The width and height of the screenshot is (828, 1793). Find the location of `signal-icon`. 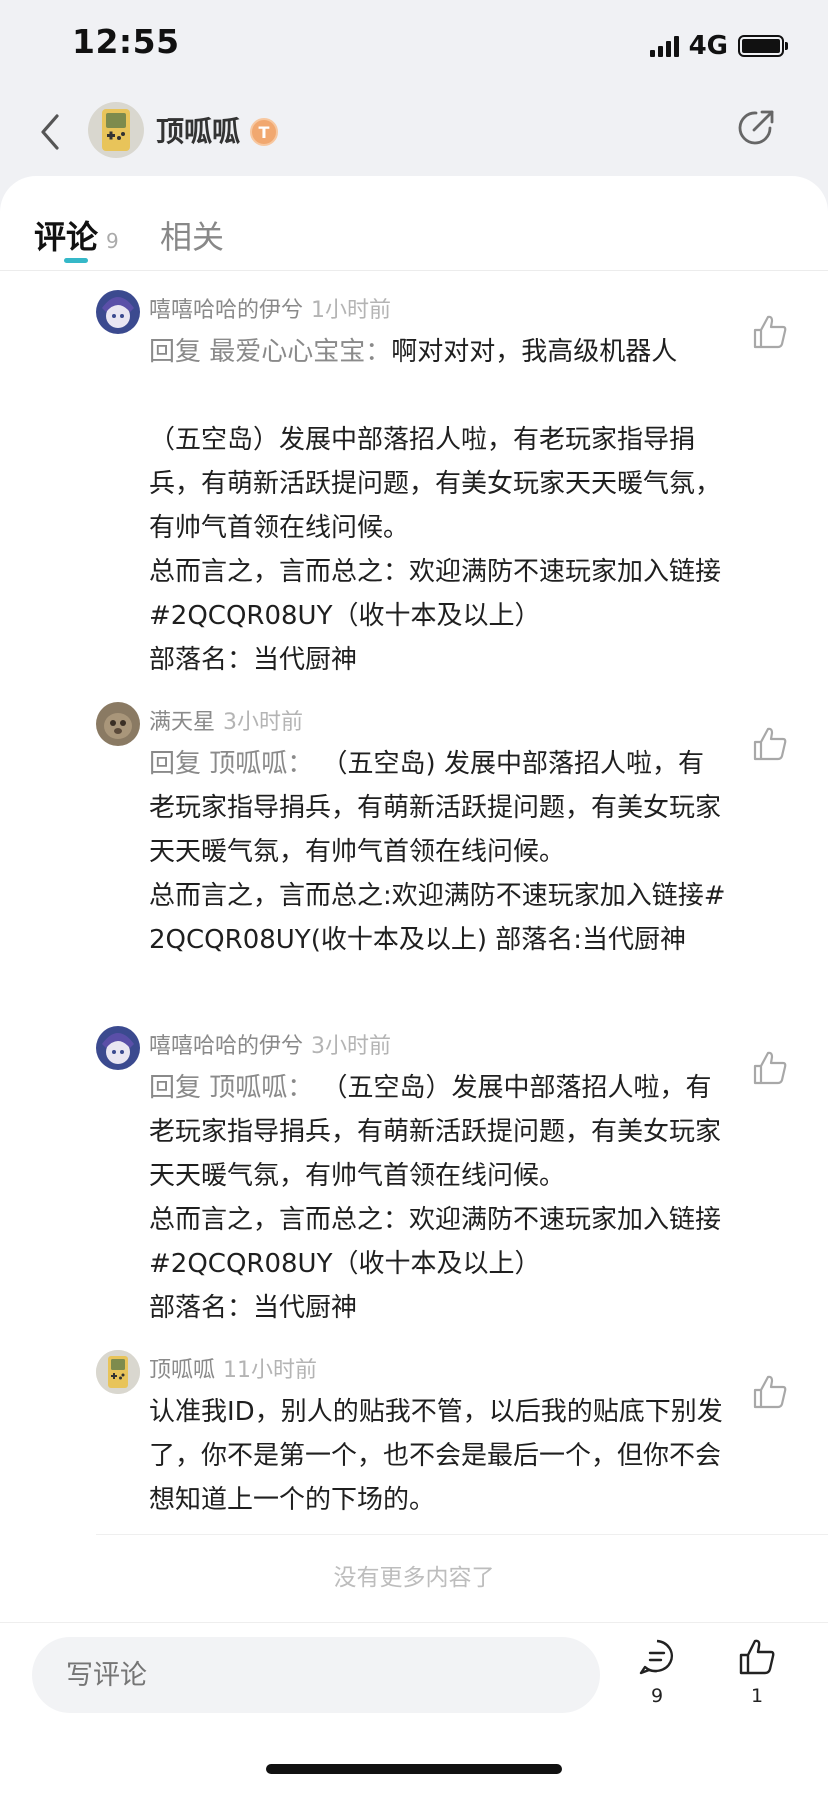

signal-icon is located at coordinates (664, 46).